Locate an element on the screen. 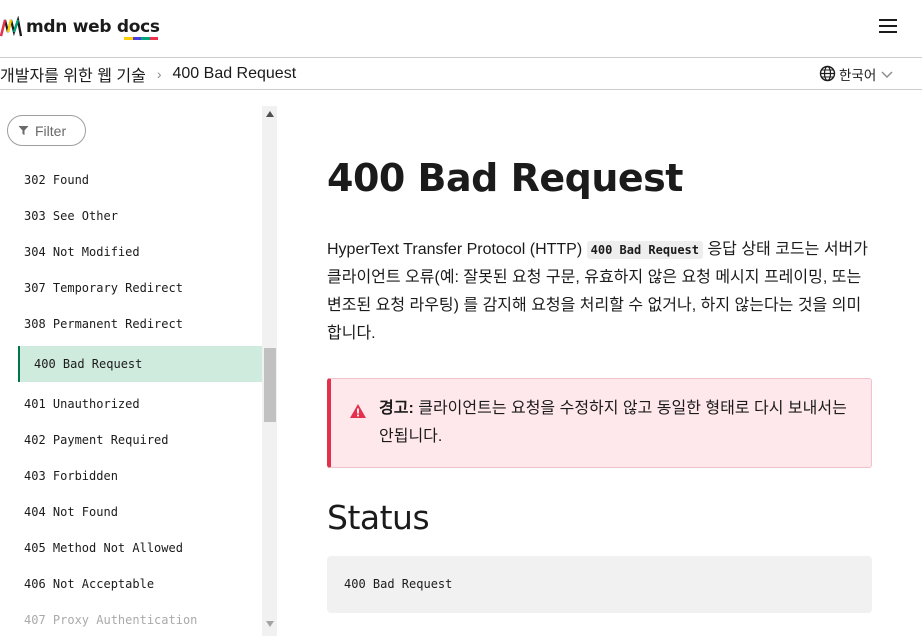  warning-icon is located at coordinates (358, 411).